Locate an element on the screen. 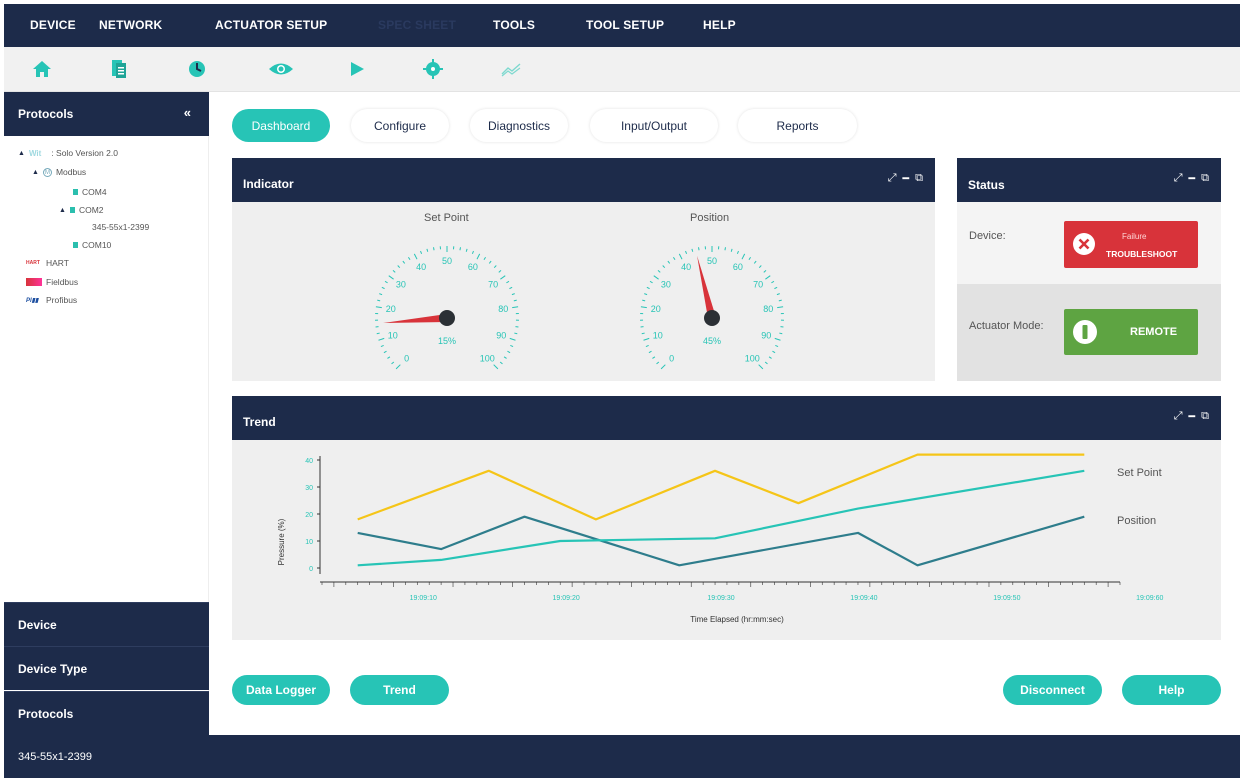  sidebar-footer-device: Device is located at coordinates (106, 624).